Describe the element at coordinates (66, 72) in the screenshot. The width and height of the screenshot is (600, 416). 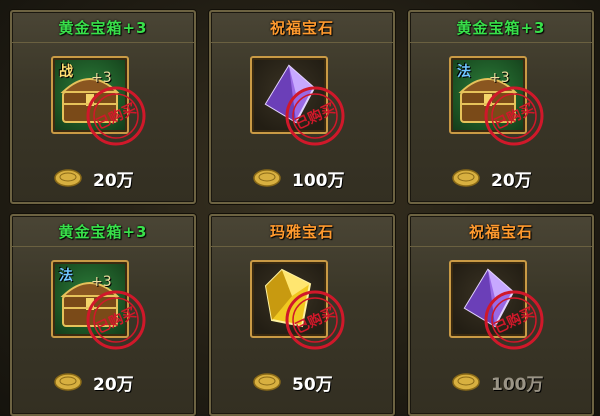
I see `class-tag: 战` at that location.